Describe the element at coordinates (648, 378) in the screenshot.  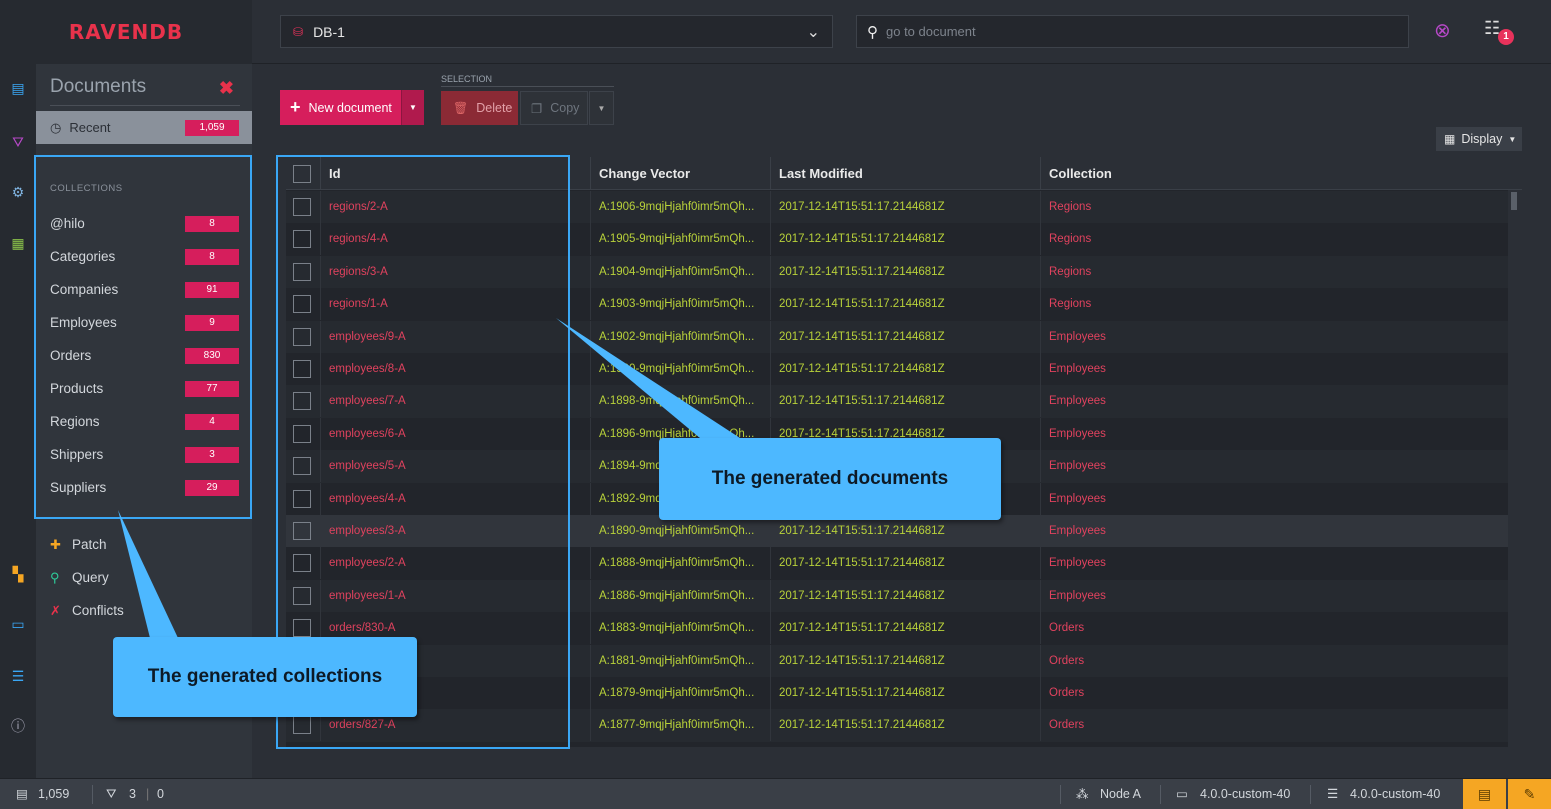
I see `documents-callout-pointer` at that location.